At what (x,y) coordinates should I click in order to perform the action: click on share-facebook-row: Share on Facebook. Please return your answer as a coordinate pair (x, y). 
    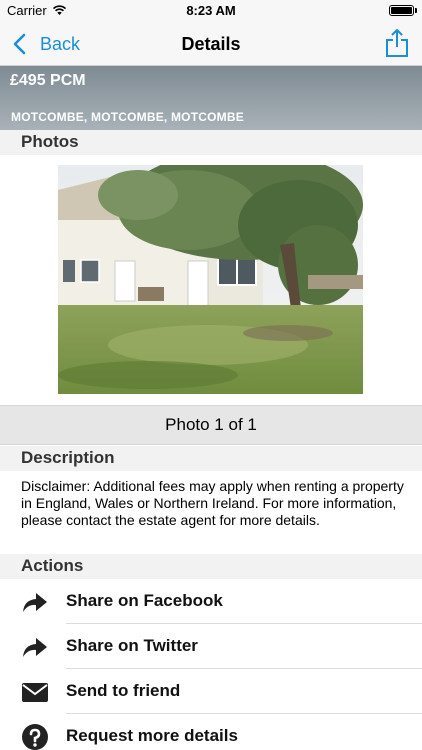
    Looking at the image, I should click on (211, 601).